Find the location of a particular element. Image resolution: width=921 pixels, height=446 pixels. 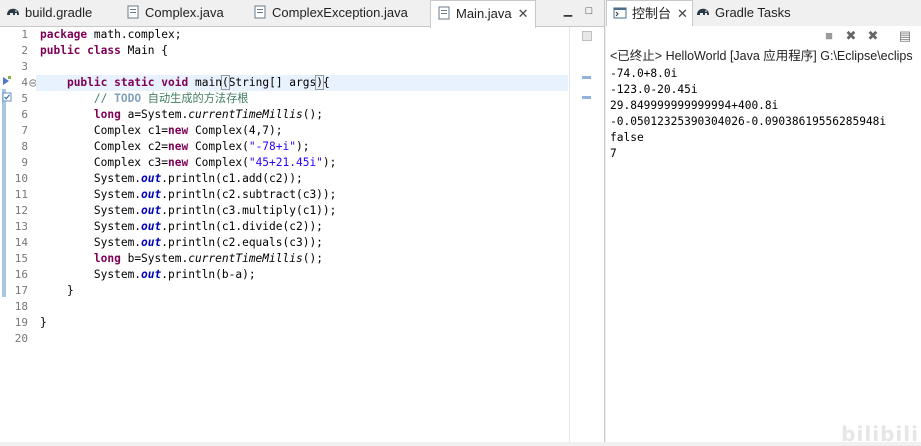

tab-label: ComplexException.java is located at coordinates (340, 12).